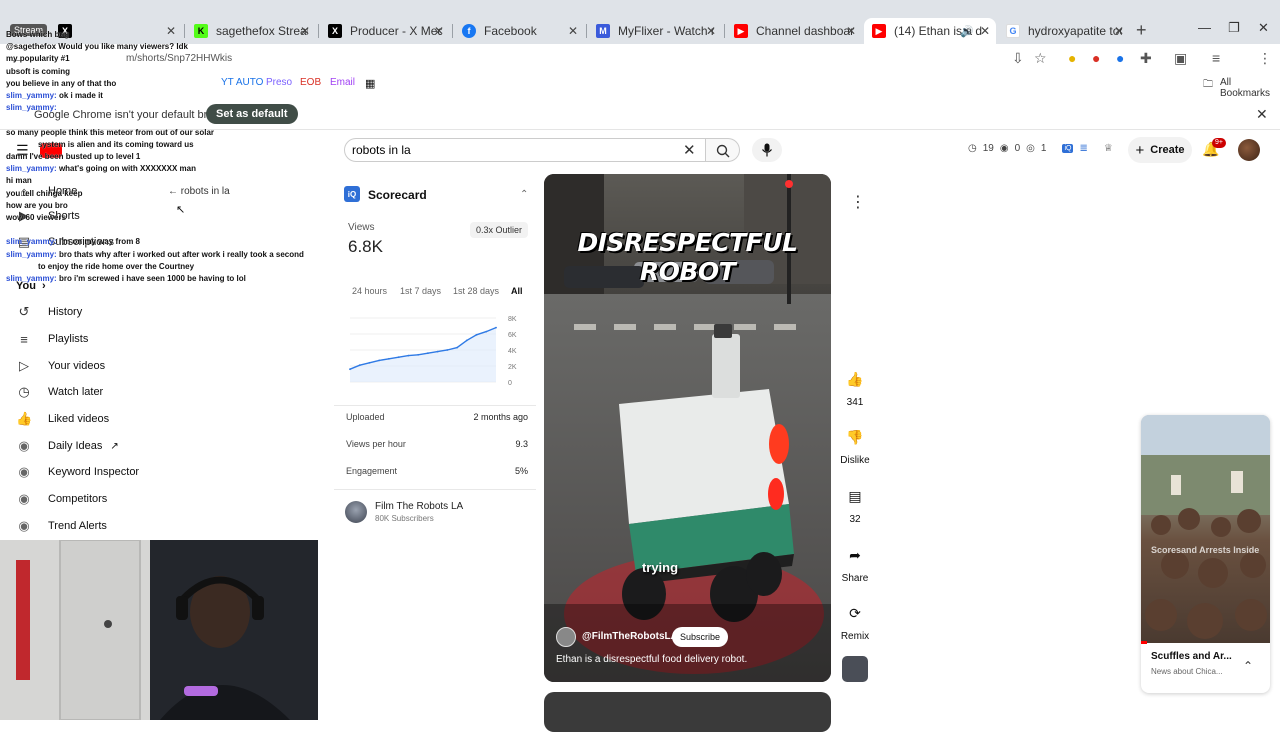  What do you see at coordinates (1250, 88) in the screenshot?
I see `all-bookmarks: All Bookmarks` at bounding box center [1250, 88].